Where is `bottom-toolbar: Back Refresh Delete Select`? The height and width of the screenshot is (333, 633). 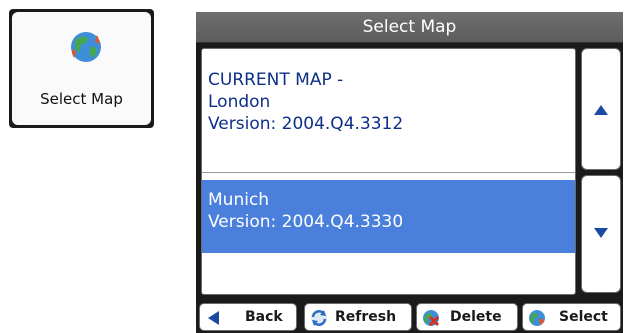 bottom-toolbar: Back Refresh Delete Select is located at coordinates (409, 317).